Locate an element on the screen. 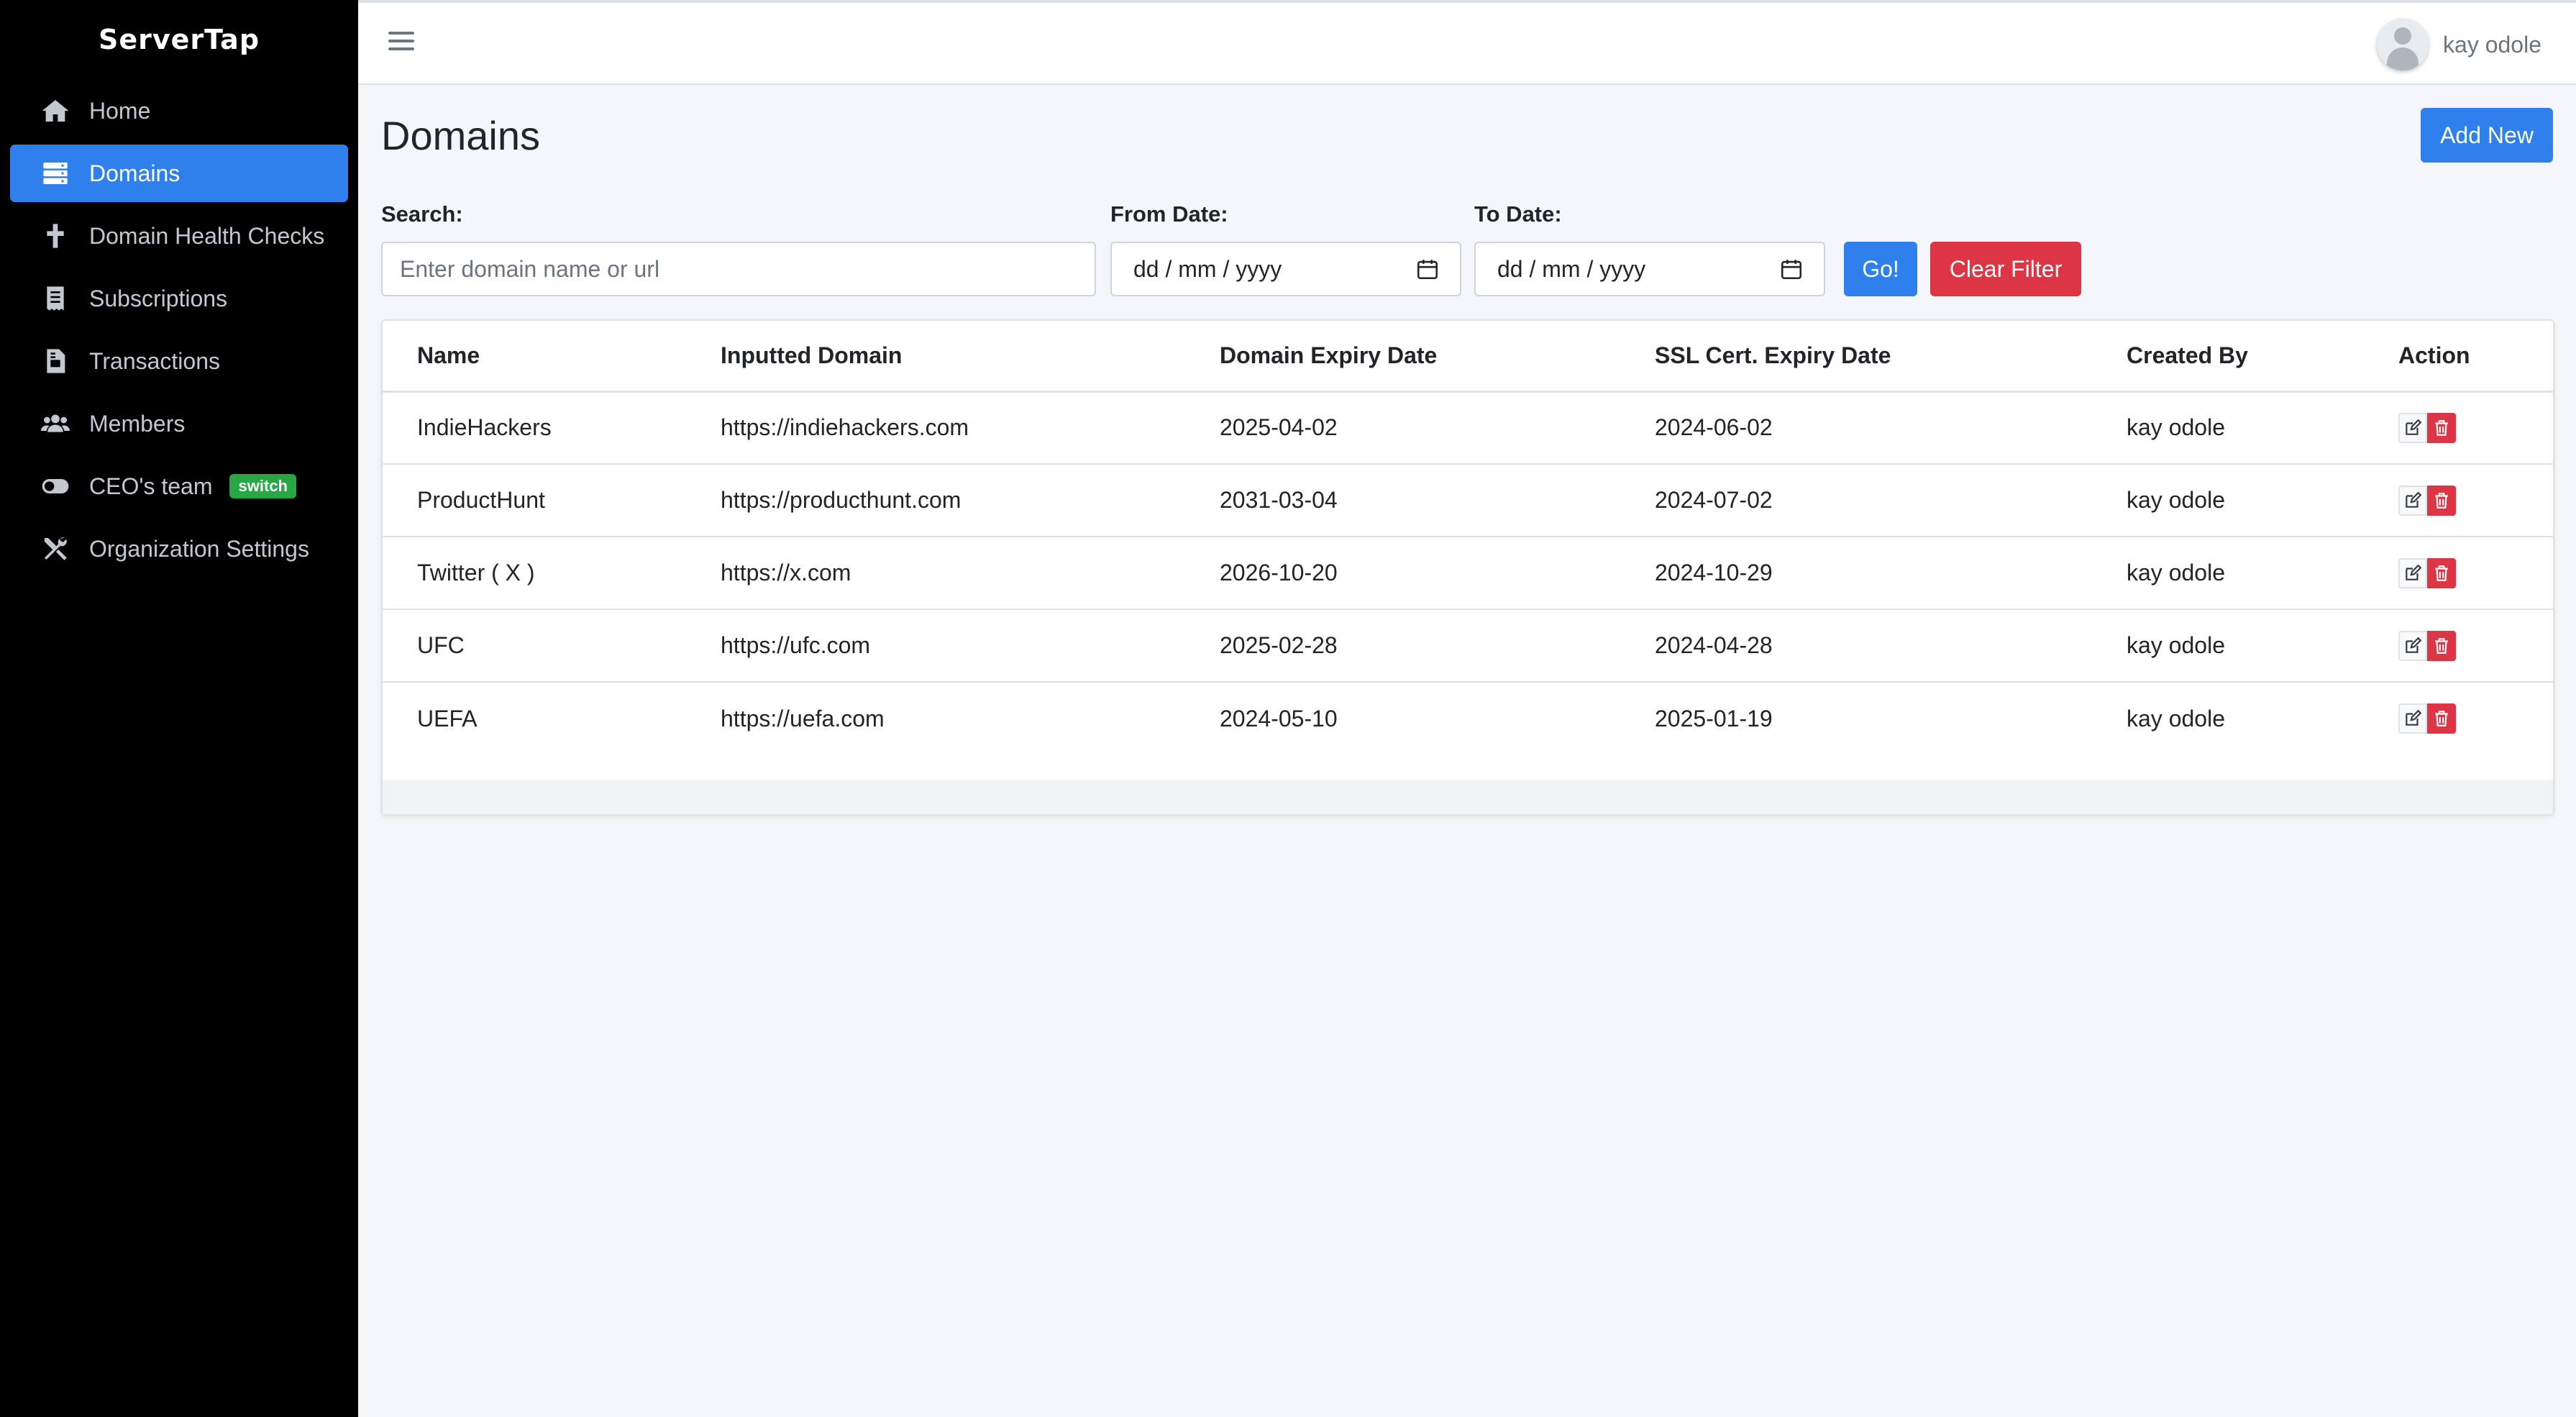 This screenshot has height=1417, width=2576. cell-name: IndieHackers is located at coordinates (534, 428).